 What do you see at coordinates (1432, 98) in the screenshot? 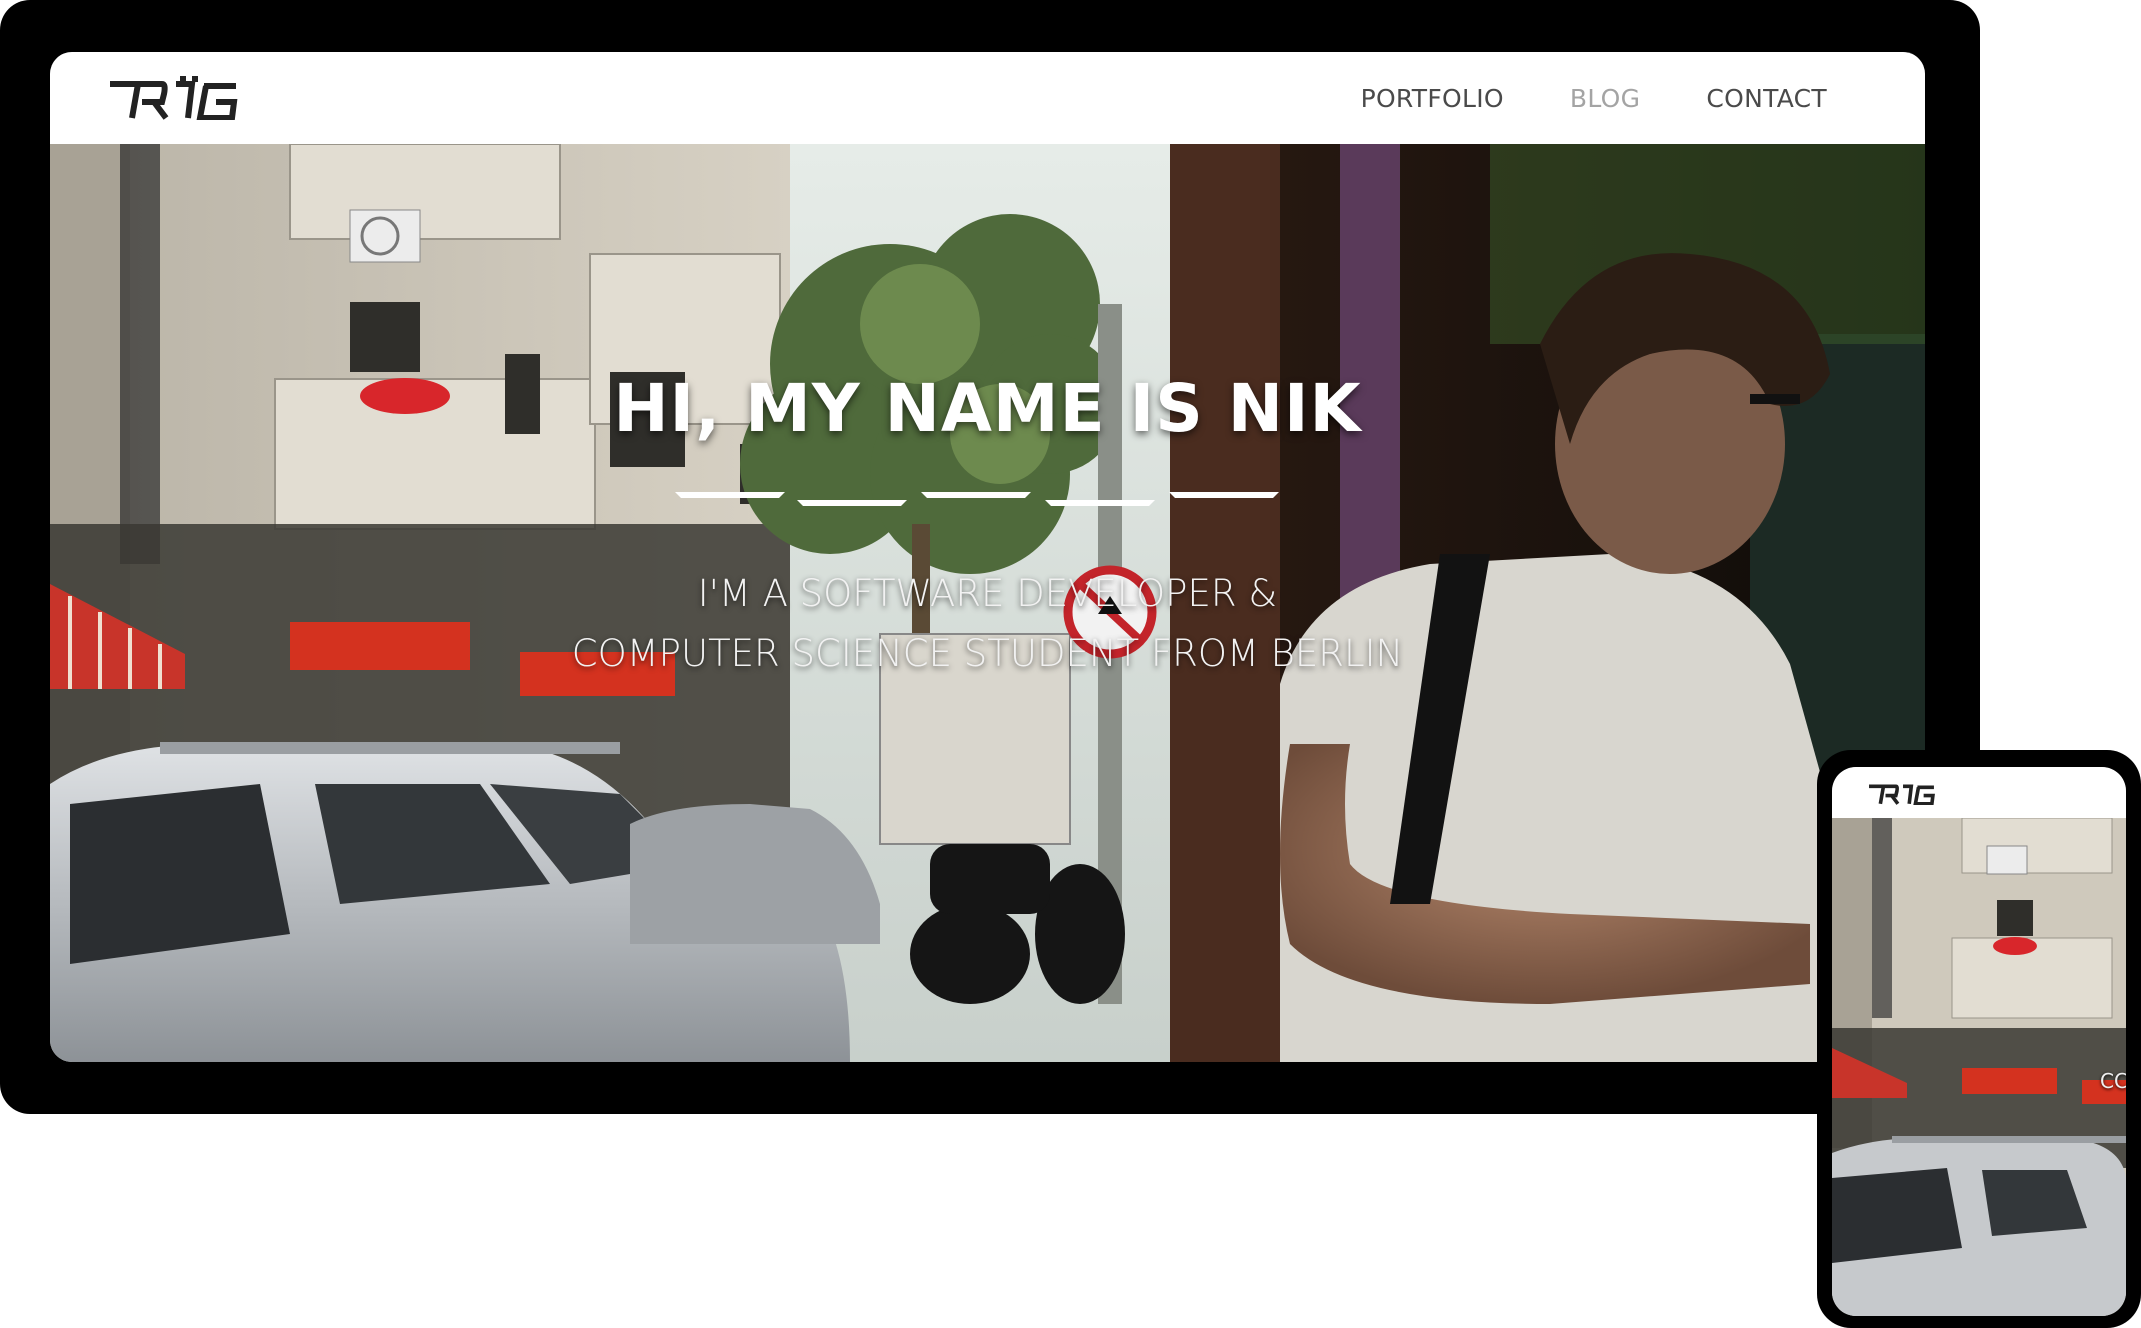
I see `nav-link-portfolio: PORTFOLIO` at bounding box center [1432, 98].